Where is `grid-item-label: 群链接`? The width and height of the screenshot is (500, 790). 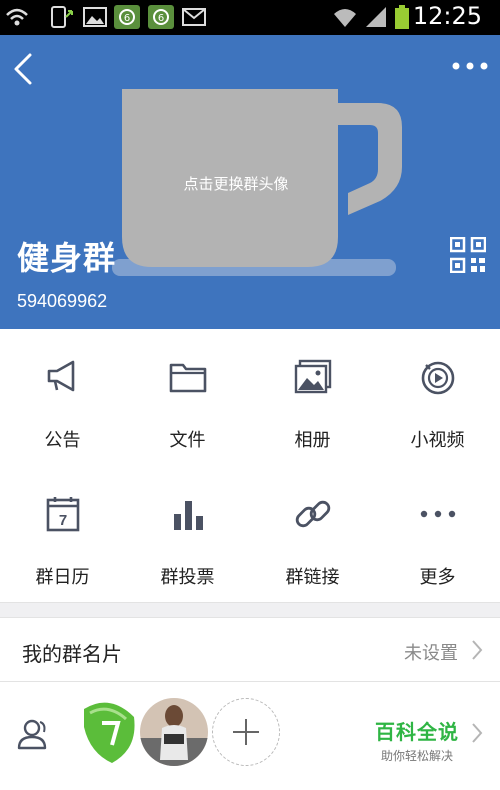
grid-item-label: 群链接 is located at coordinates (312, 577).